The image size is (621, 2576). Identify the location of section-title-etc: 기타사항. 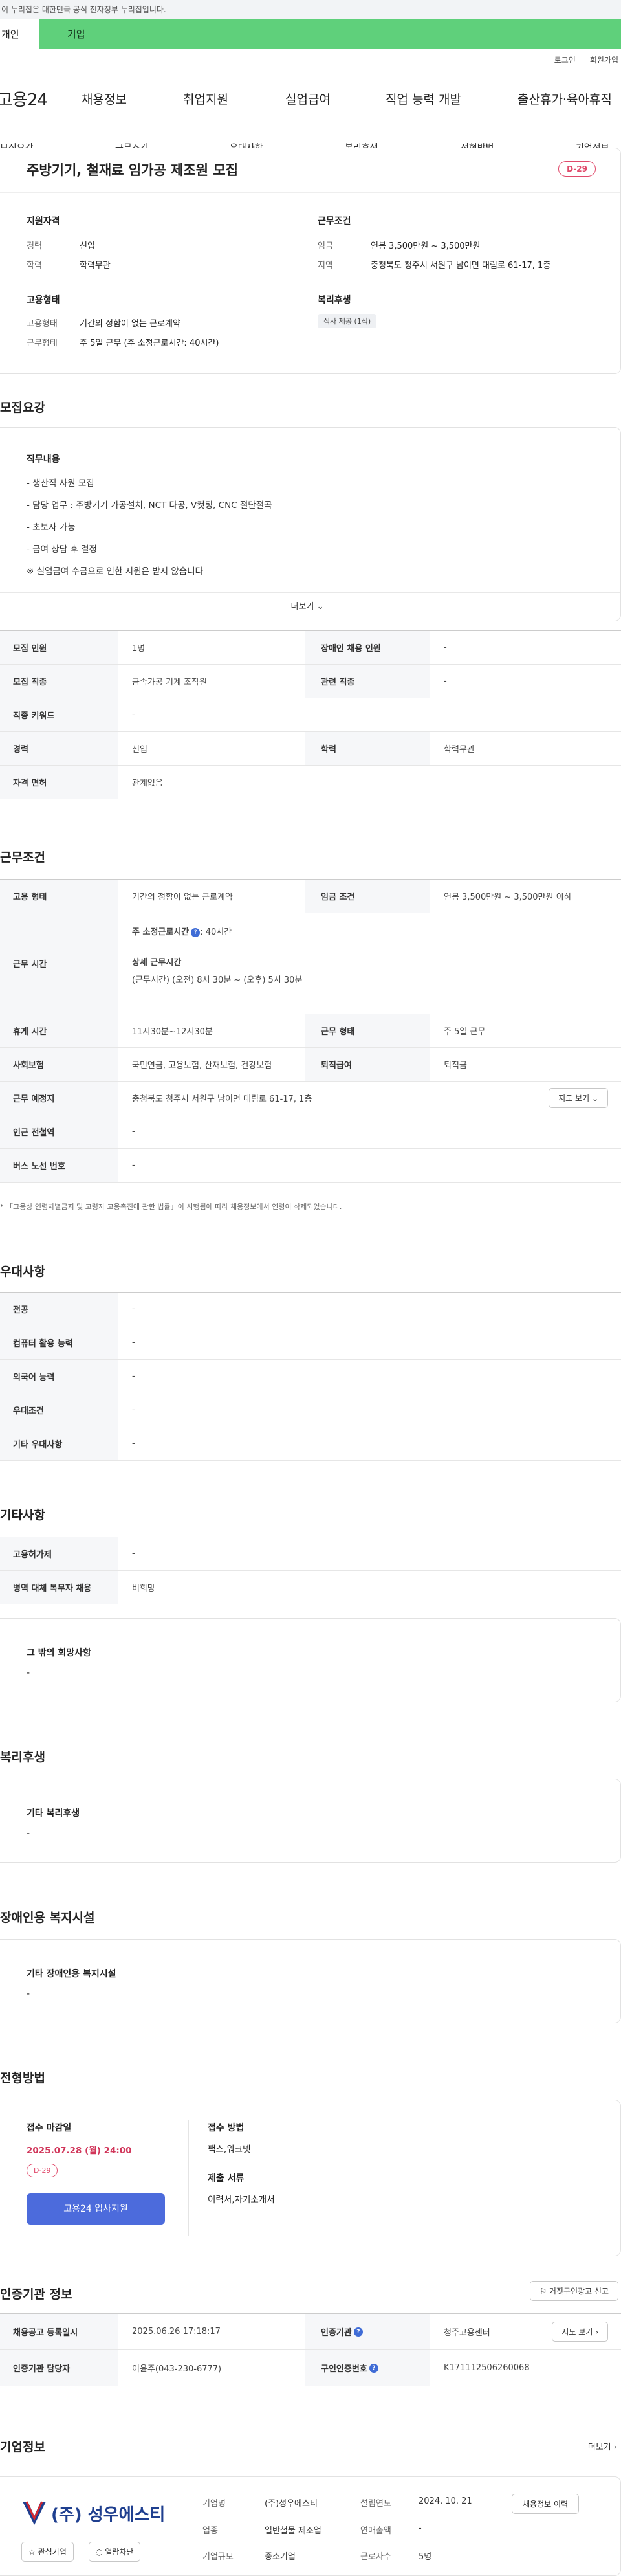
(22, 1515).